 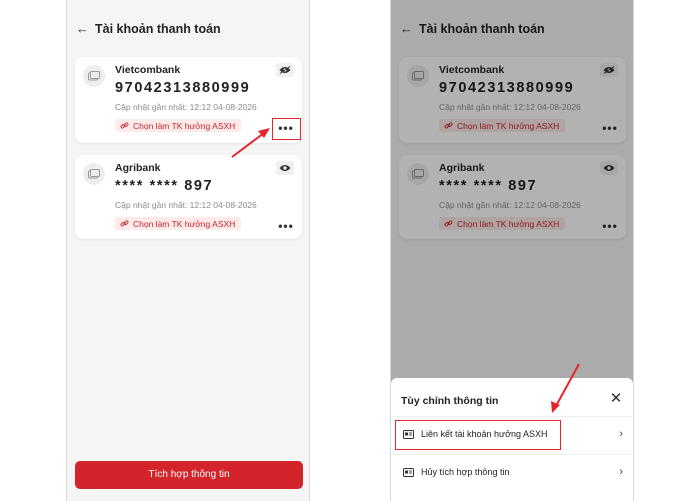 I want to click on integrate-info-button: Tích hợp thông tin, so click(x=189, y=475).